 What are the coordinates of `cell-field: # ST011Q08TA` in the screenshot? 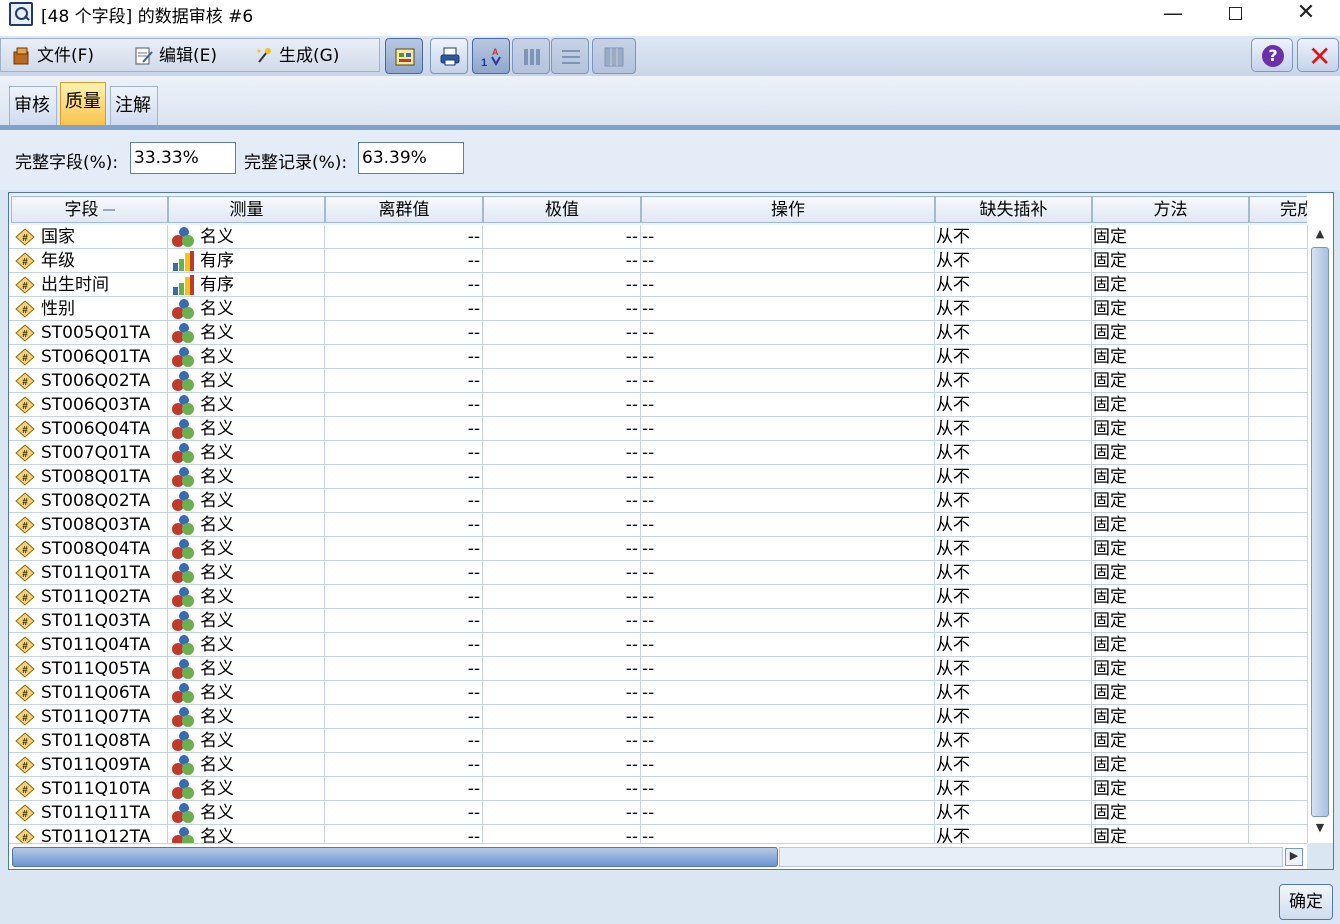 It's located at (89, 741).